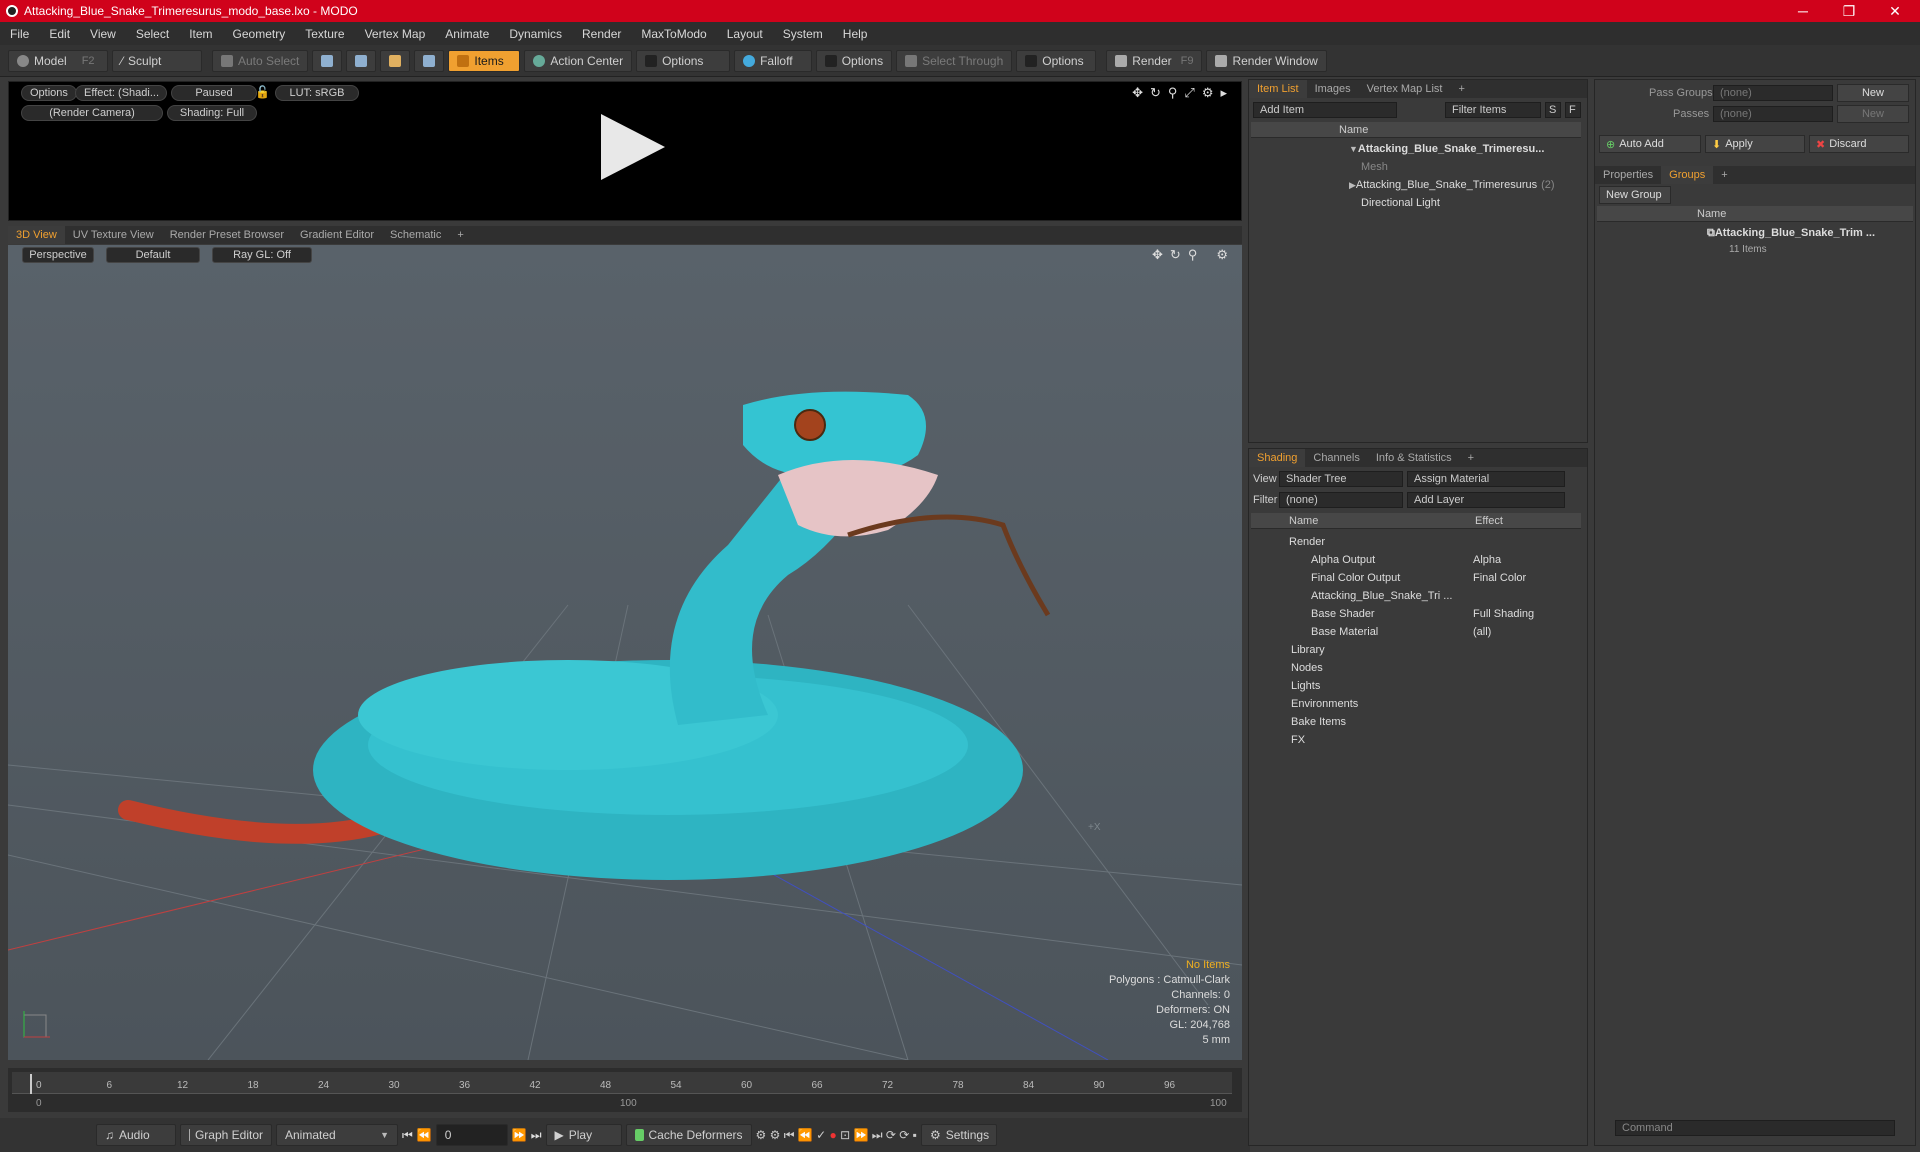 Image resolution: width=1920 pixels, height=1152 pixels. I want to click on filter-f-button: F, so click(1573, 110).